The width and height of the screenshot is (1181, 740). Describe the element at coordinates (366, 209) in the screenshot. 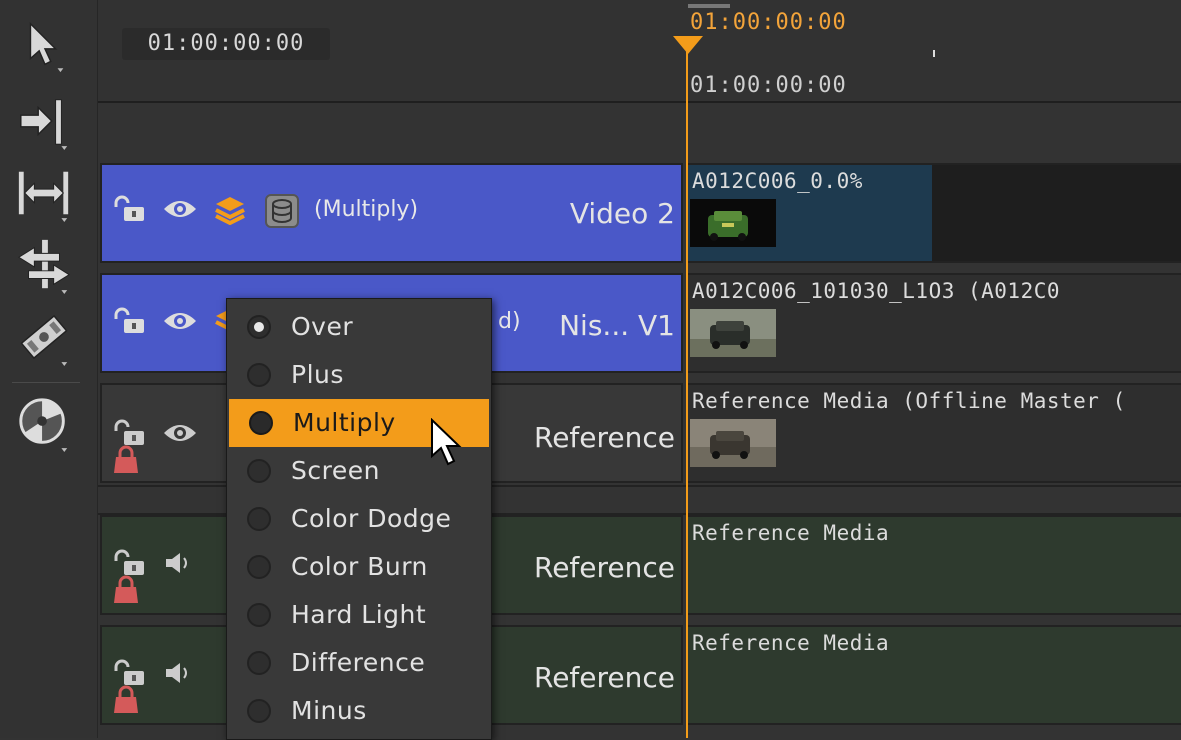

I see `blend-mode-label: (Multiply)` at that location.